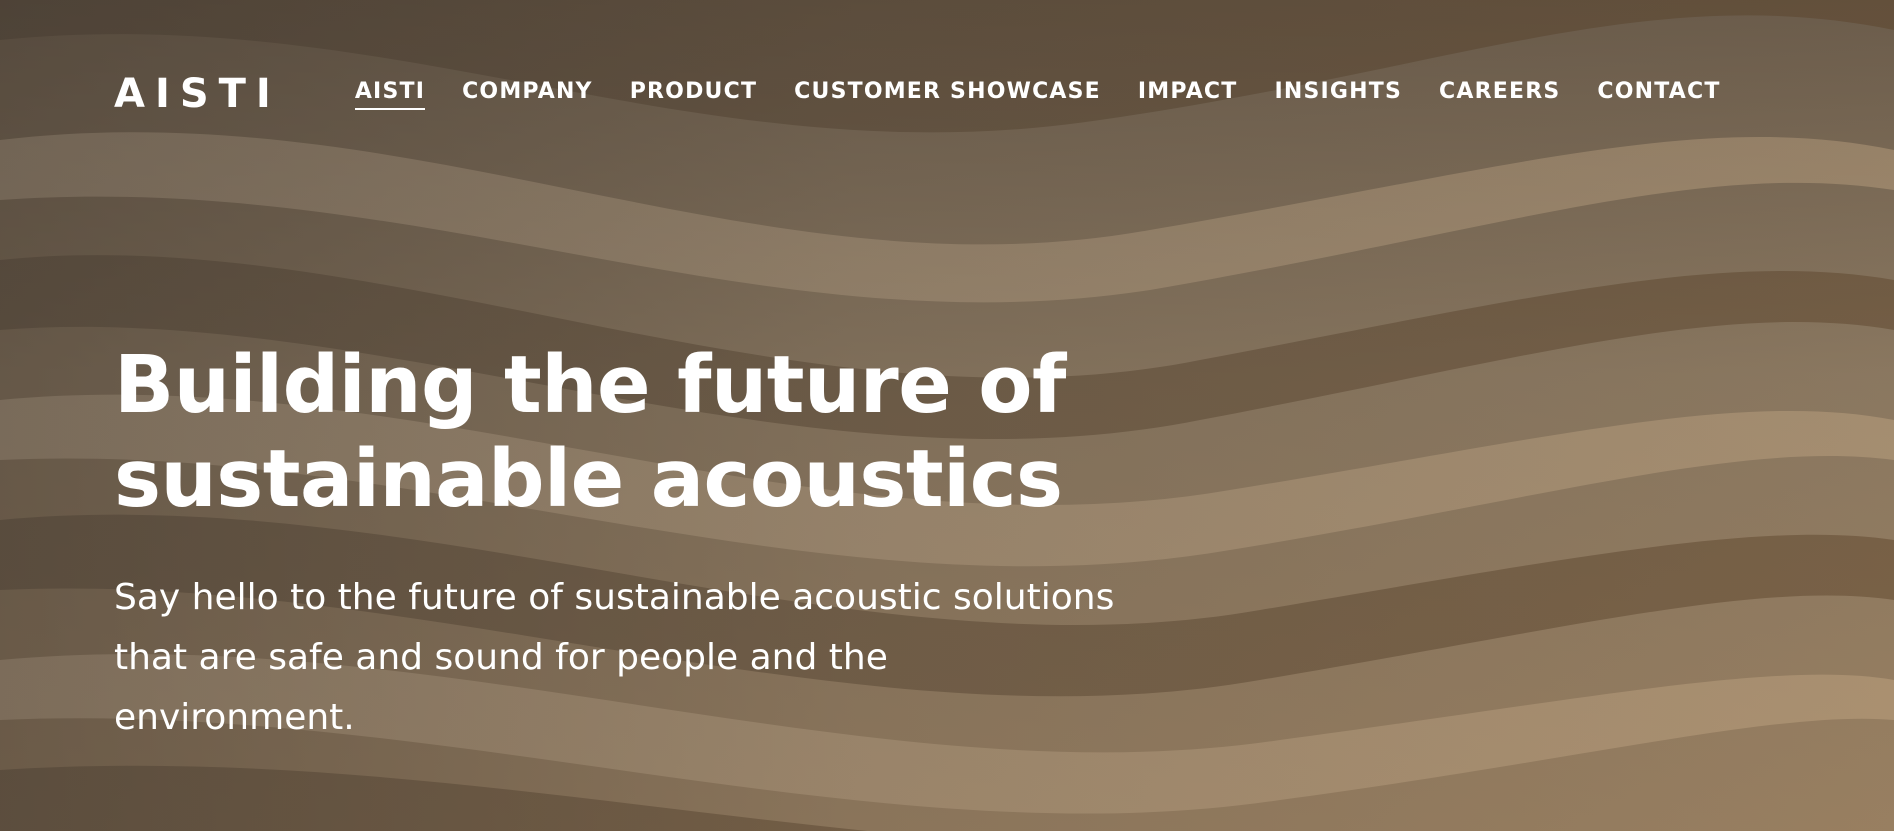  What do you see at coordinates (527, 94) in the screenshot?
I see `nav-item-company: COMPANY` at bounding box center [527, 94].